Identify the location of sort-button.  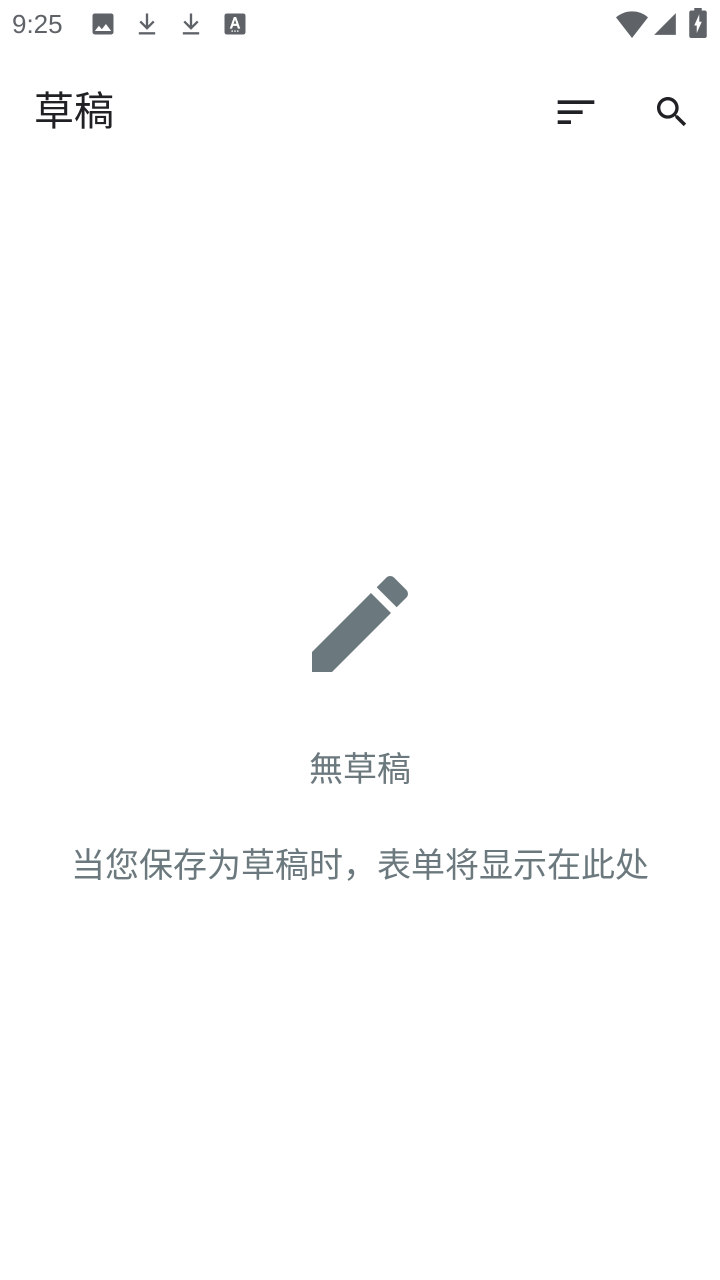
(576, 112).